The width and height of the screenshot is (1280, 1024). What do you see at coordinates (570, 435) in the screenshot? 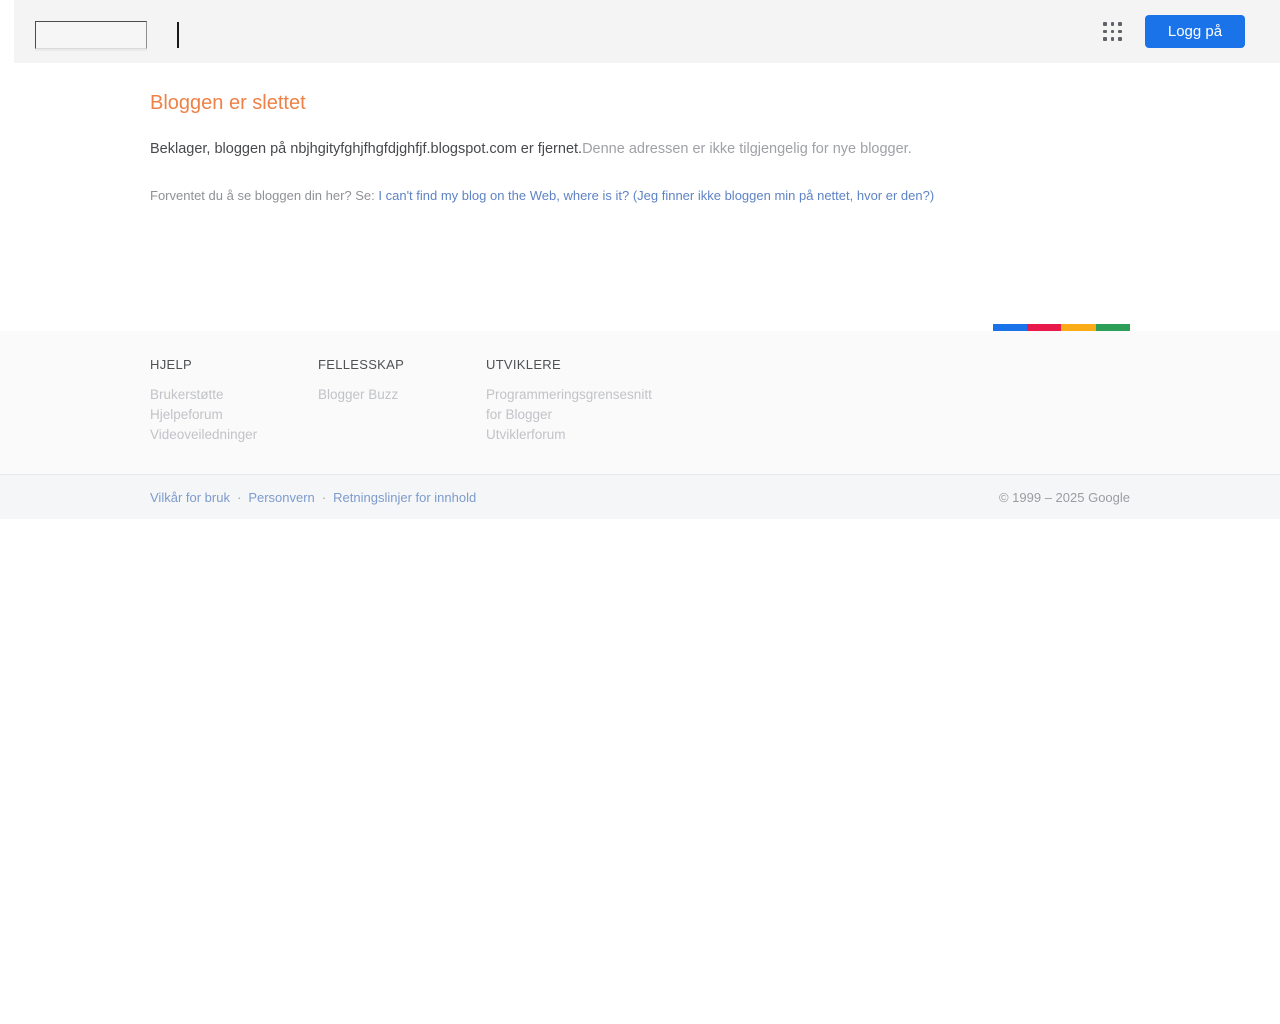
I see `footer-link-utviklerforum: Utviklerforum` at bounding box center [570, 435].